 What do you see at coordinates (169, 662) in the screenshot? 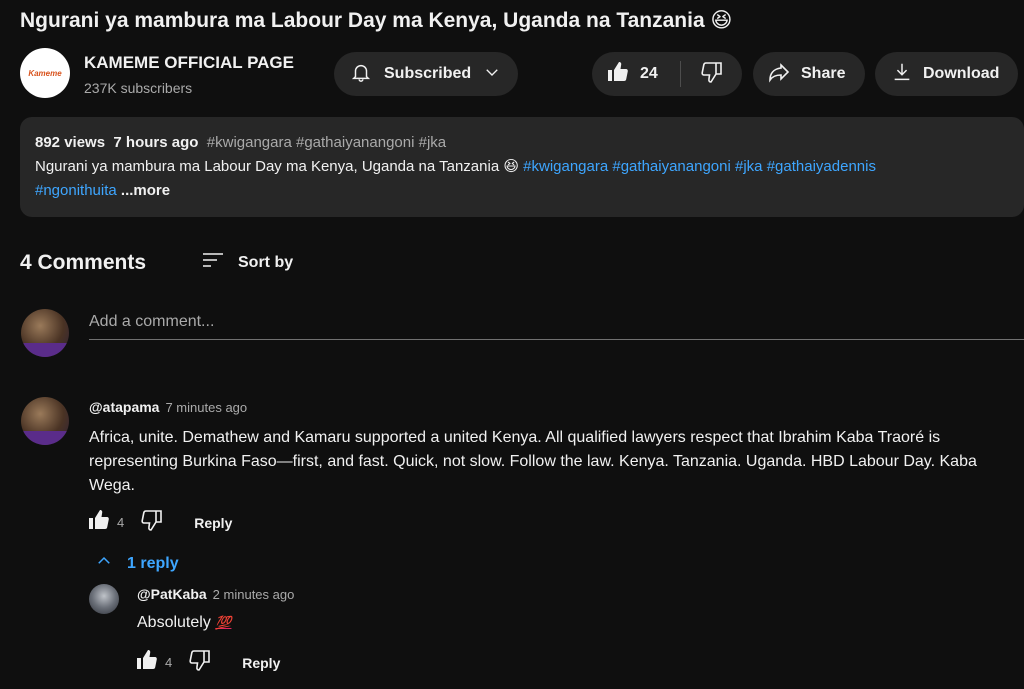
I see `reply-like-count: 4` at bounding box center [169, 662].